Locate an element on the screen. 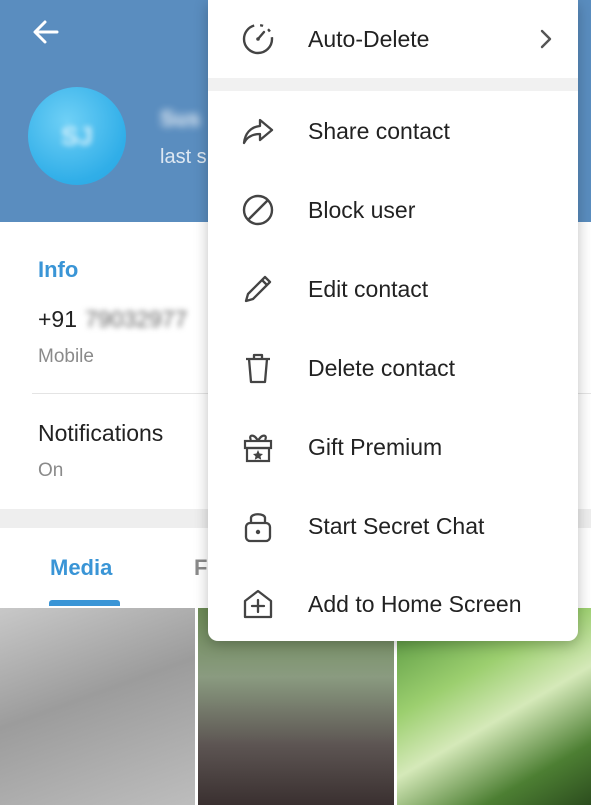 The height and width of the screenshot is (805, 591). lock-icon is located at coordinates (258, 526).